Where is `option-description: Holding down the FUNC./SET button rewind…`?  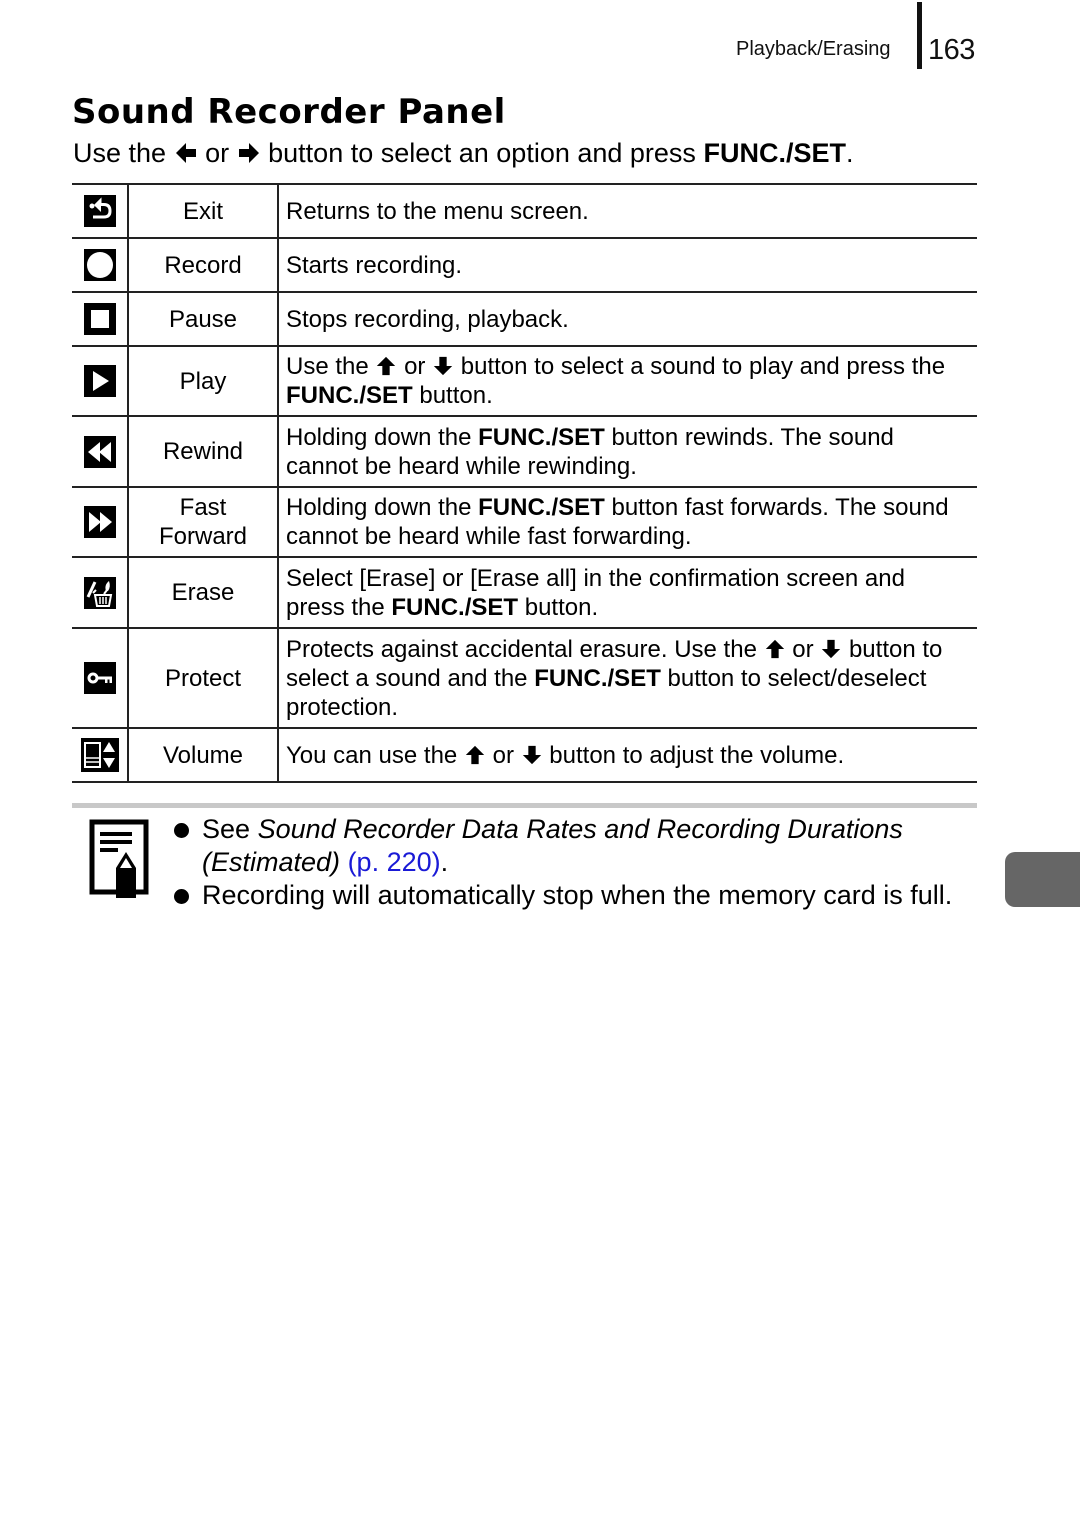
option-description: Holding down the FUNC./SET button rewind… is located at coordinates (627, 451).